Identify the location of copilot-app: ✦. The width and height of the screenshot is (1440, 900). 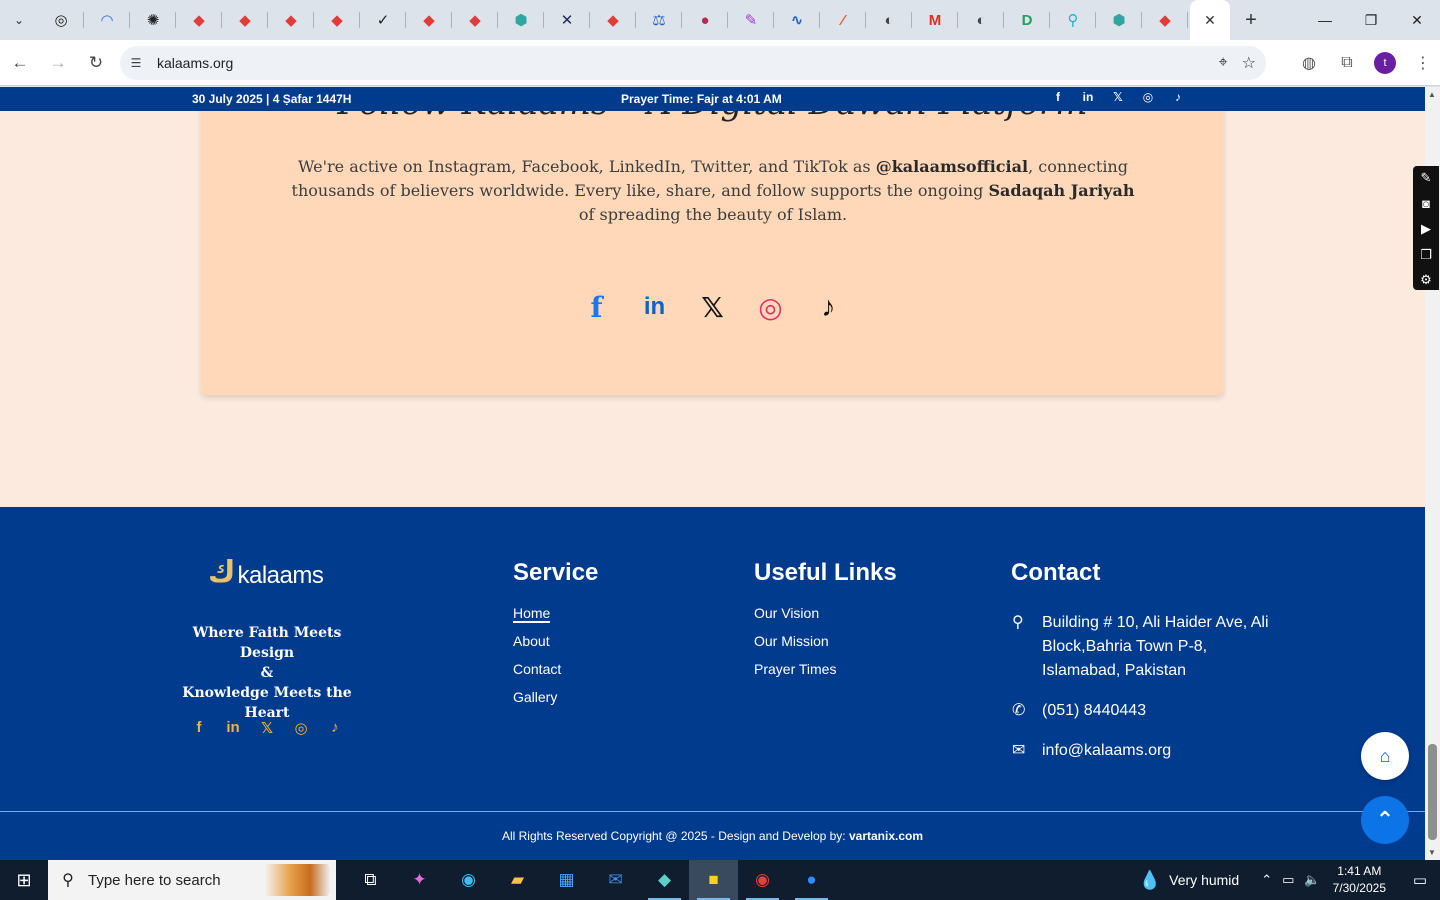
(419, 880).